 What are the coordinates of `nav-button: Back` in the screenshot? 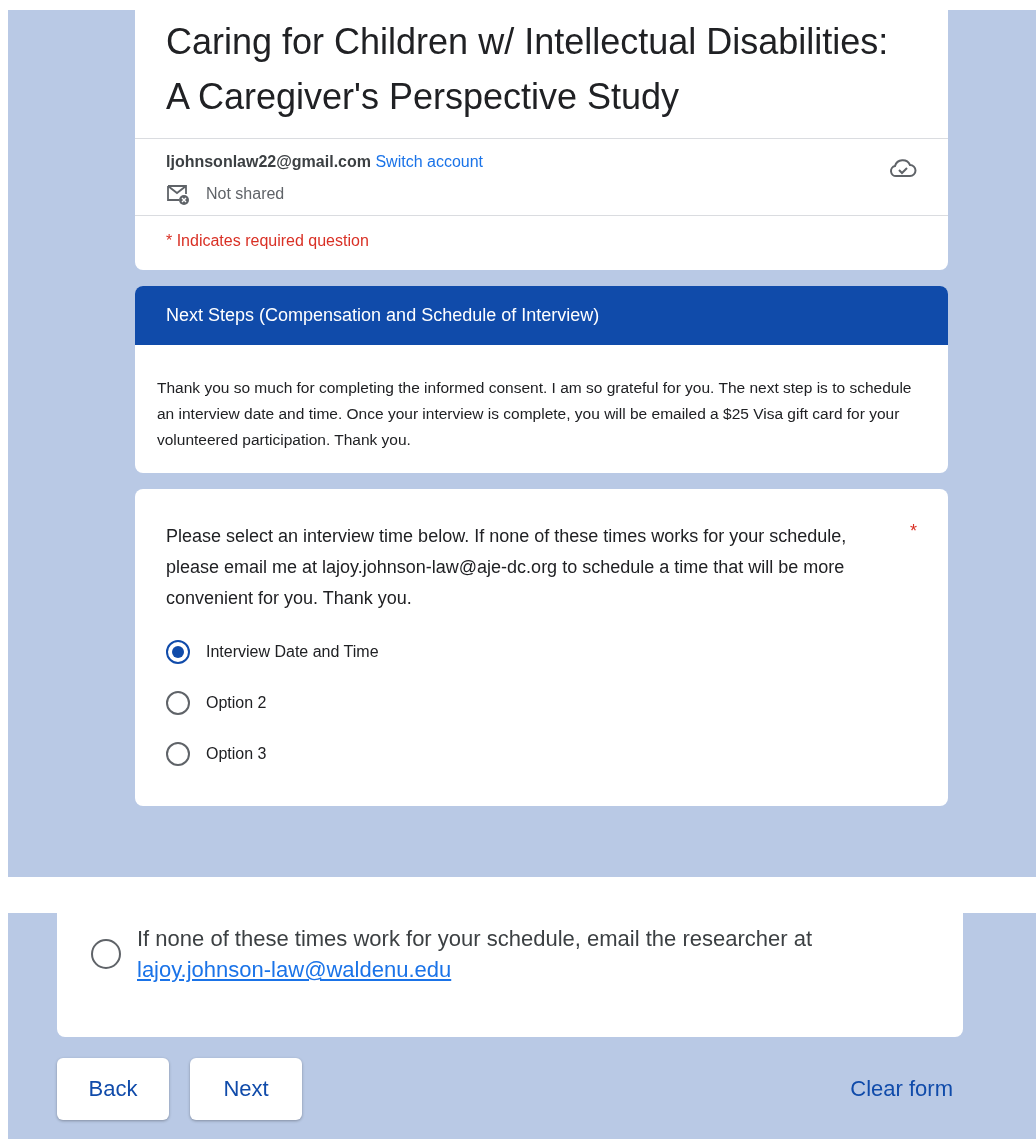 It's located at (113, 1089).